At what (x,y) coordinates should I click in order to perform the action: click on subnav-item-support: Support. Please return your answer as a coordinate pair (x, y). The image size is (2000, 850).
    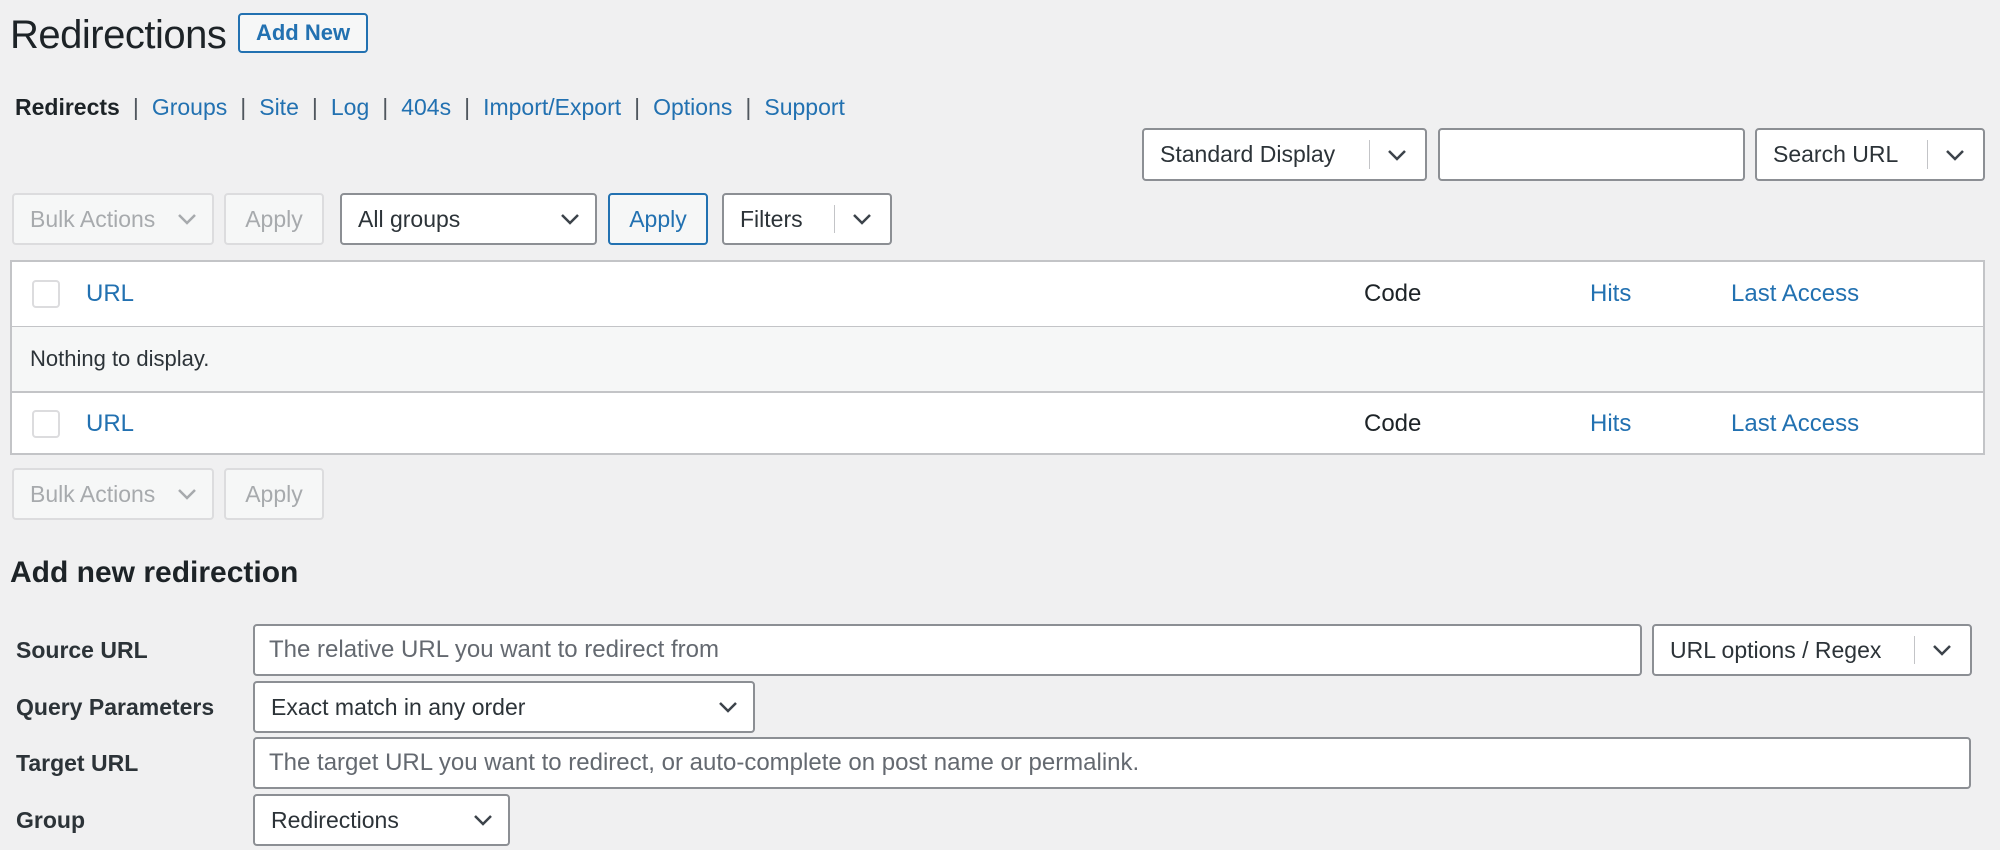
    Looking at the image, I should click on (804, 107).